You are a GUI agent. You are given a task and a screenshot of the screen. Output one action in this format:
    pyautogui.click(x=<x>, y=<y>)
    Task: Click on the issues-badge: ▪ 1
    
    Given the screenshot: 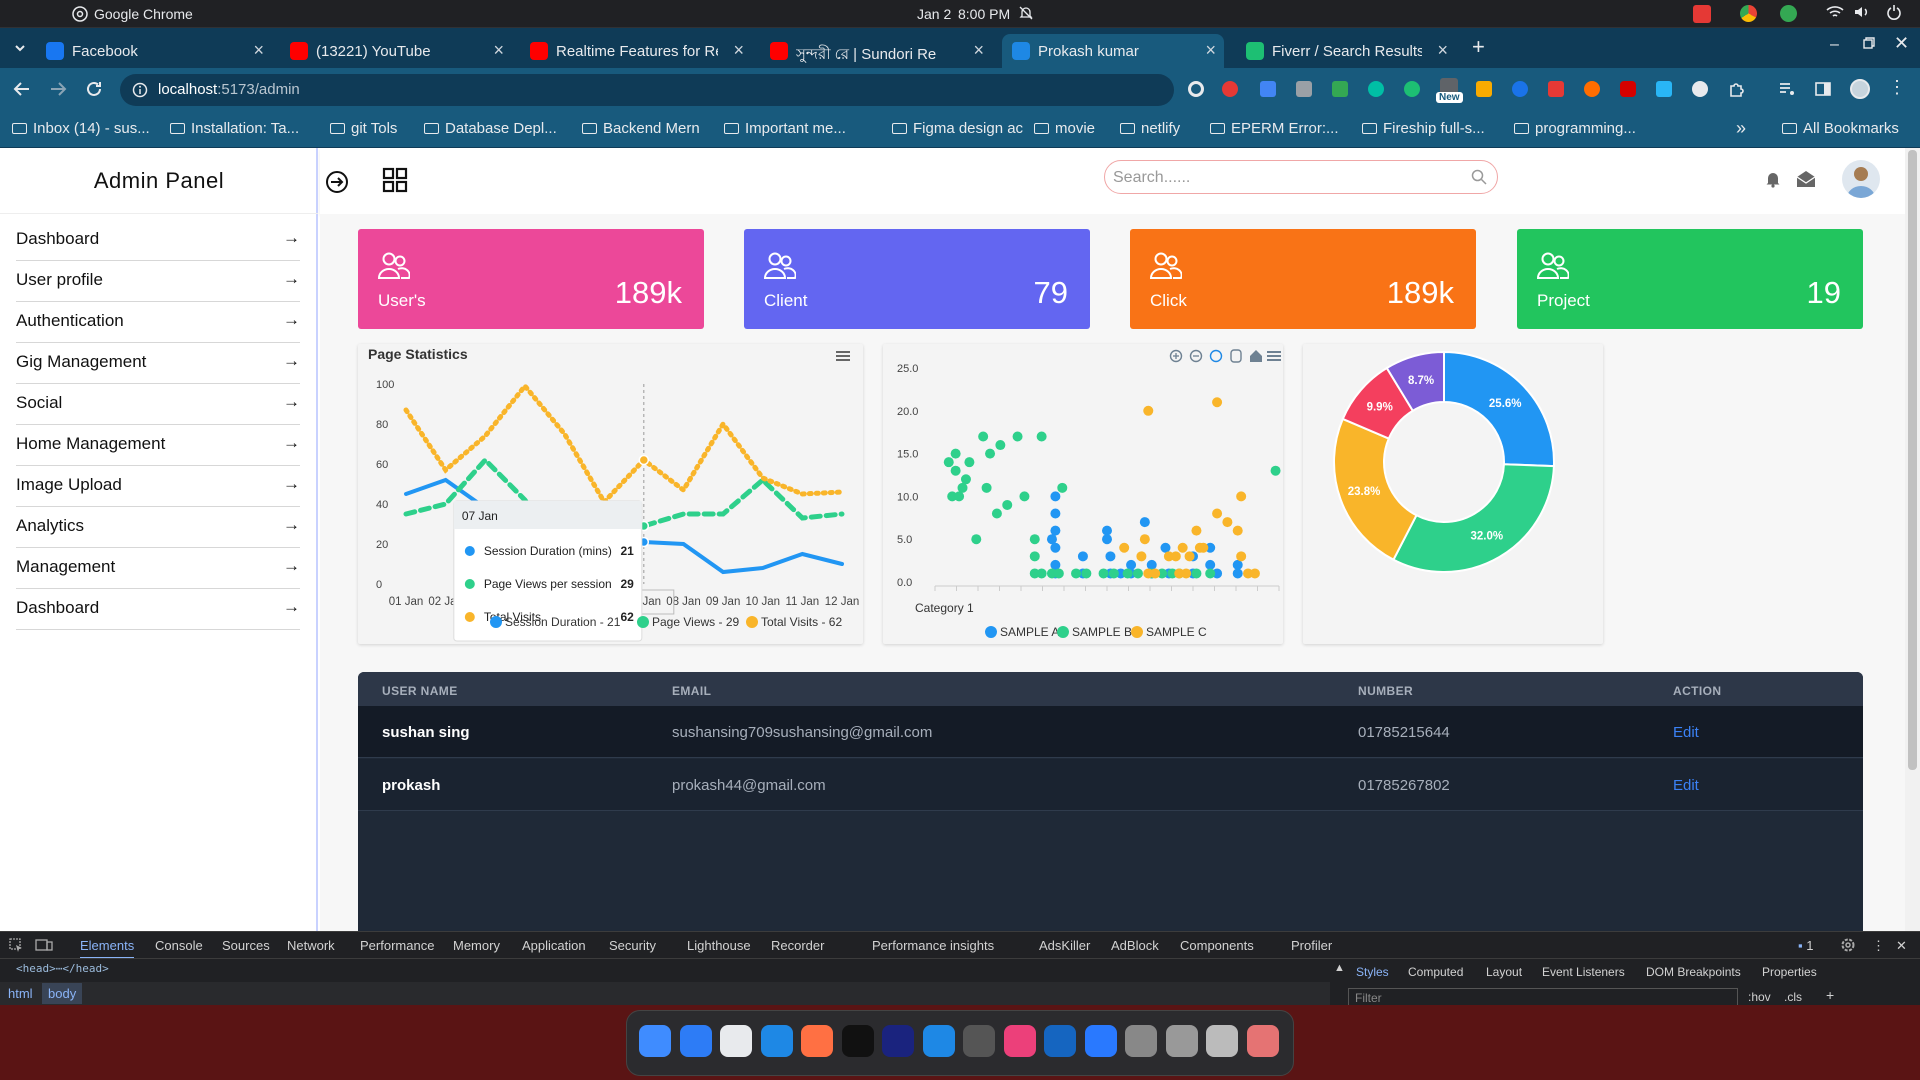 What is the action you would take?
    pyautogui.click(x=1805, y=945)
    